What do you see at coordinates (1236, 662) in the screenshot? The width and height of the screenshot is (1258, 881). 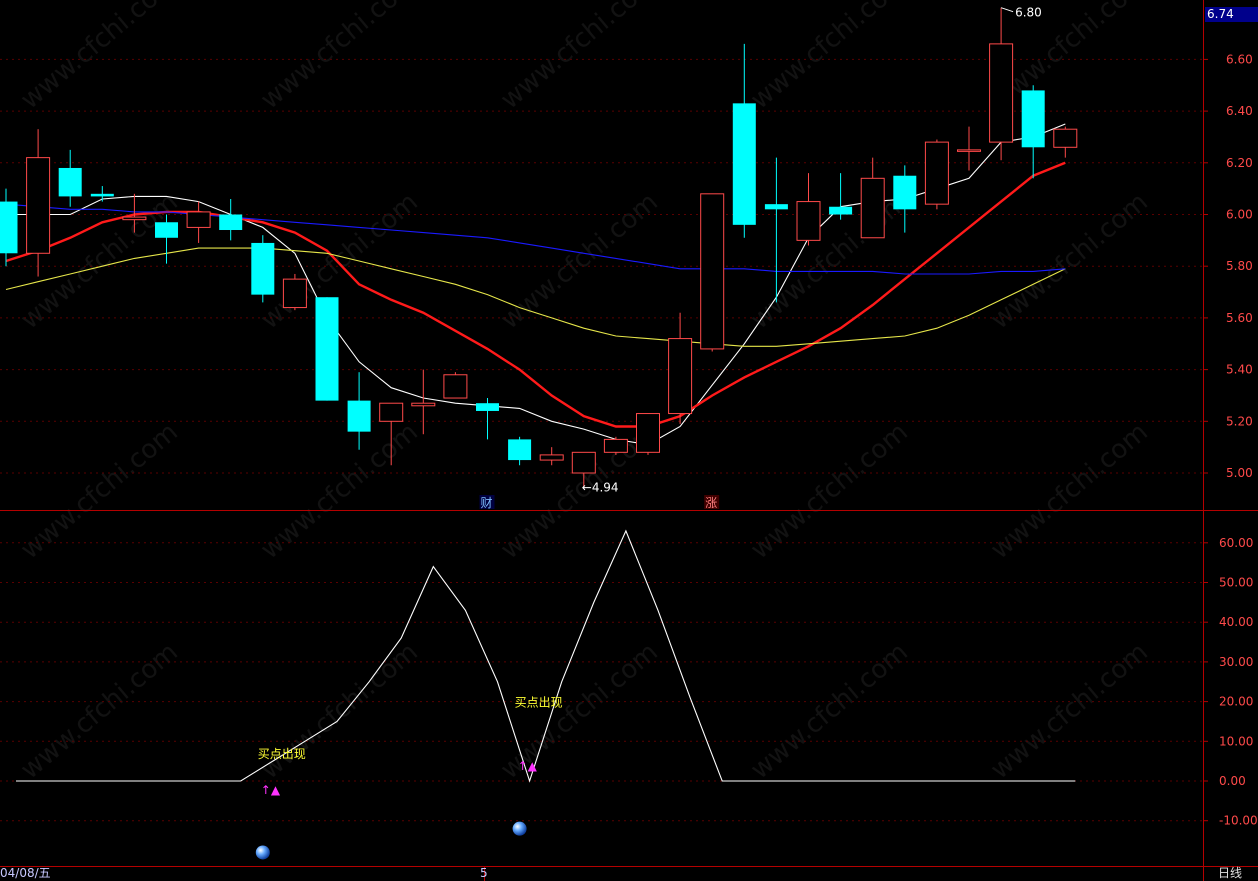 I see `y-tick-label: 30.00` at bounding box center [1236, 662].